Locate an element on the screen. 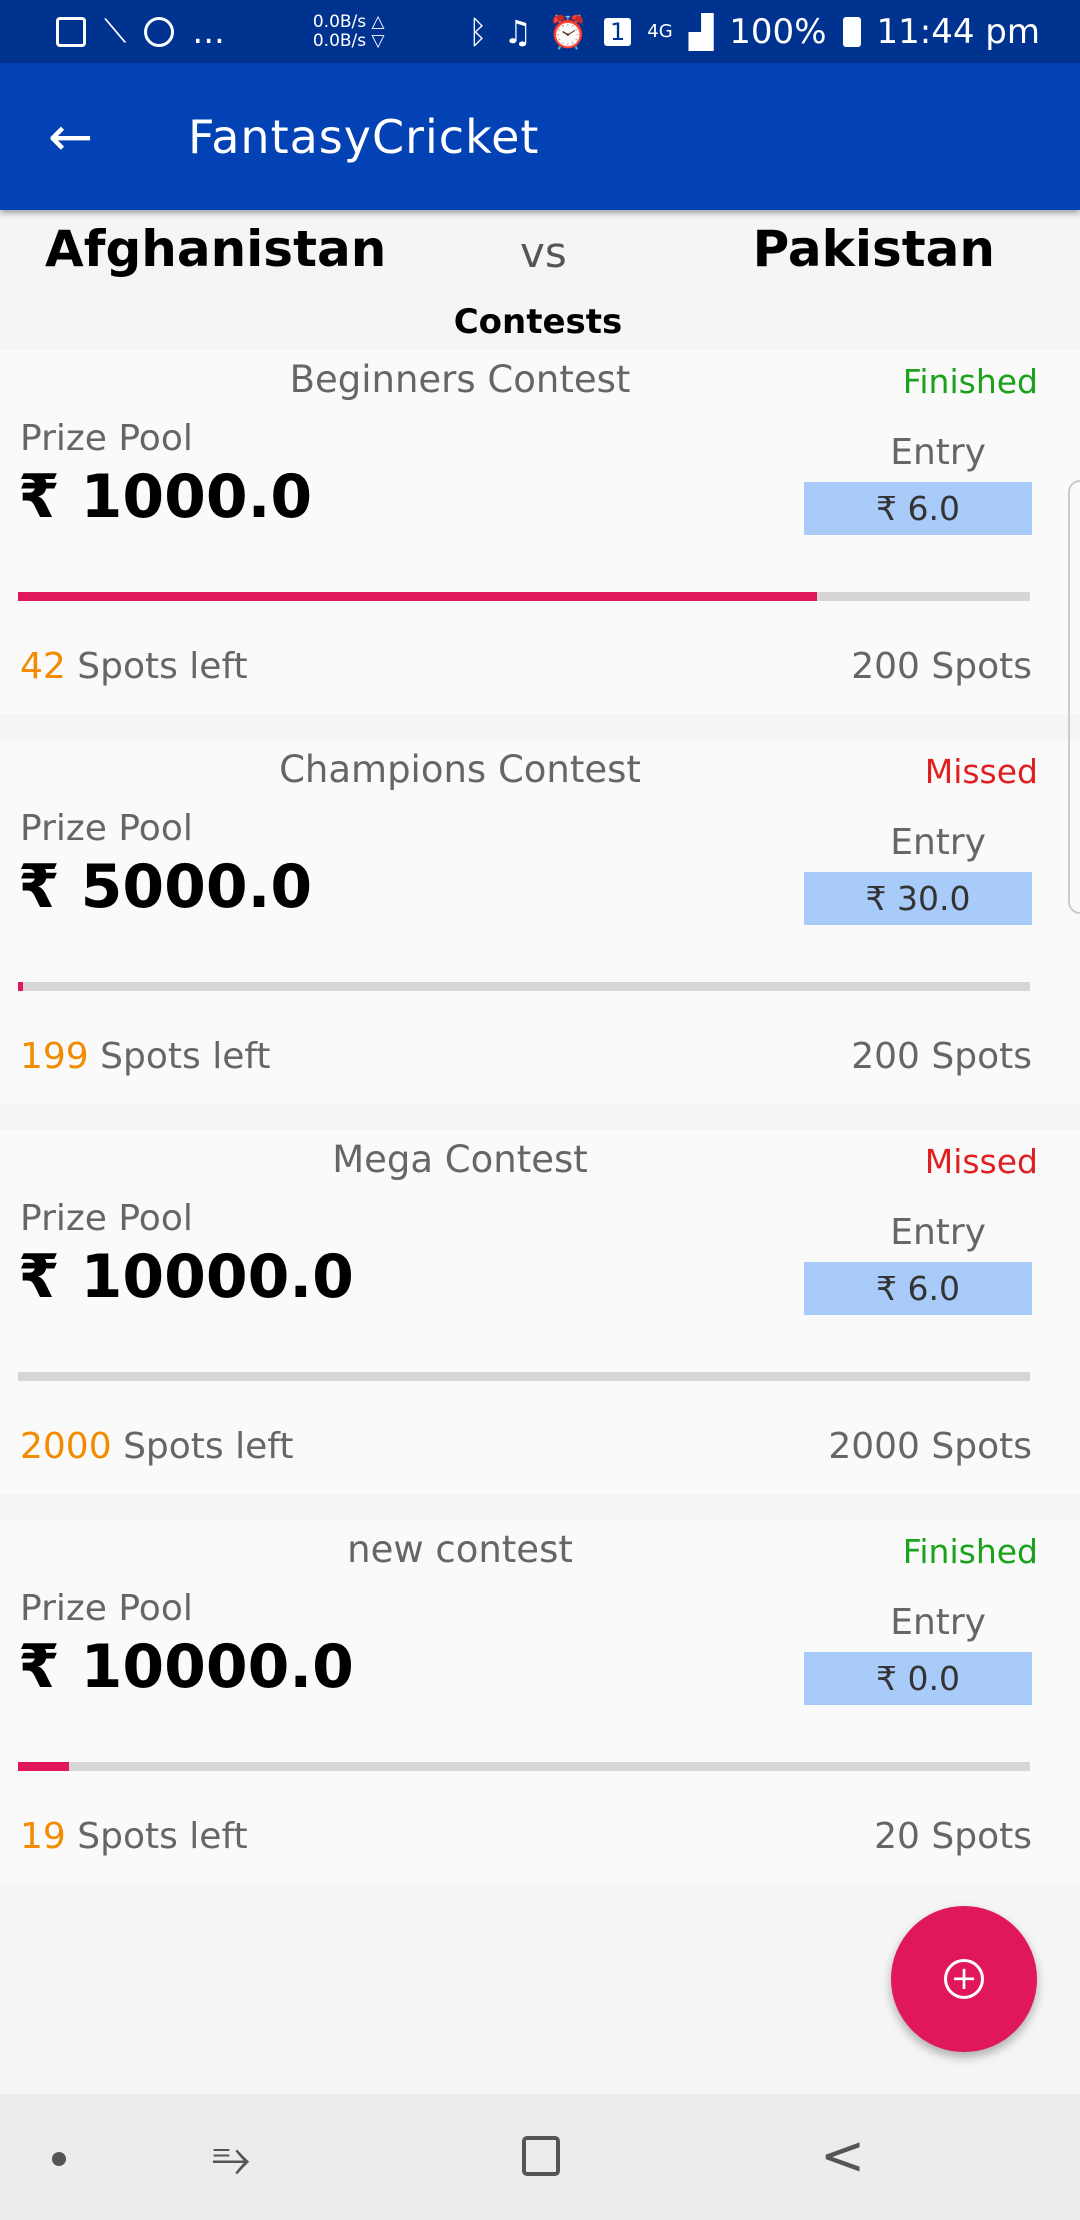 The image size is (1080, 2220). status-right: ᛒ ♫ ⏰ 1 4G ▟ 100% 11:44 pm is located at coordinates (754, 32).